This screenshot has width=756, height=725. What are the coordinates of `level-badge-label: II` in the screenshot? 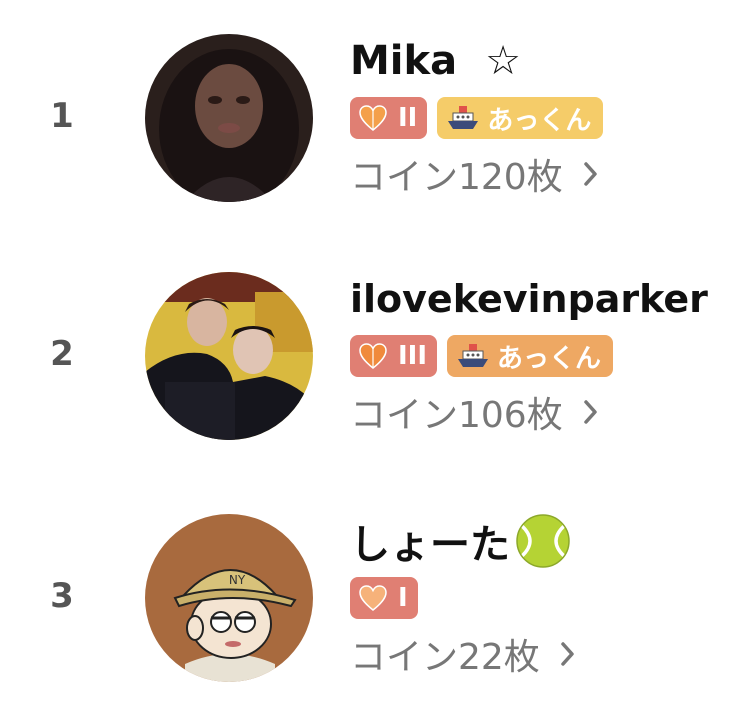 It's located at (408, 118).